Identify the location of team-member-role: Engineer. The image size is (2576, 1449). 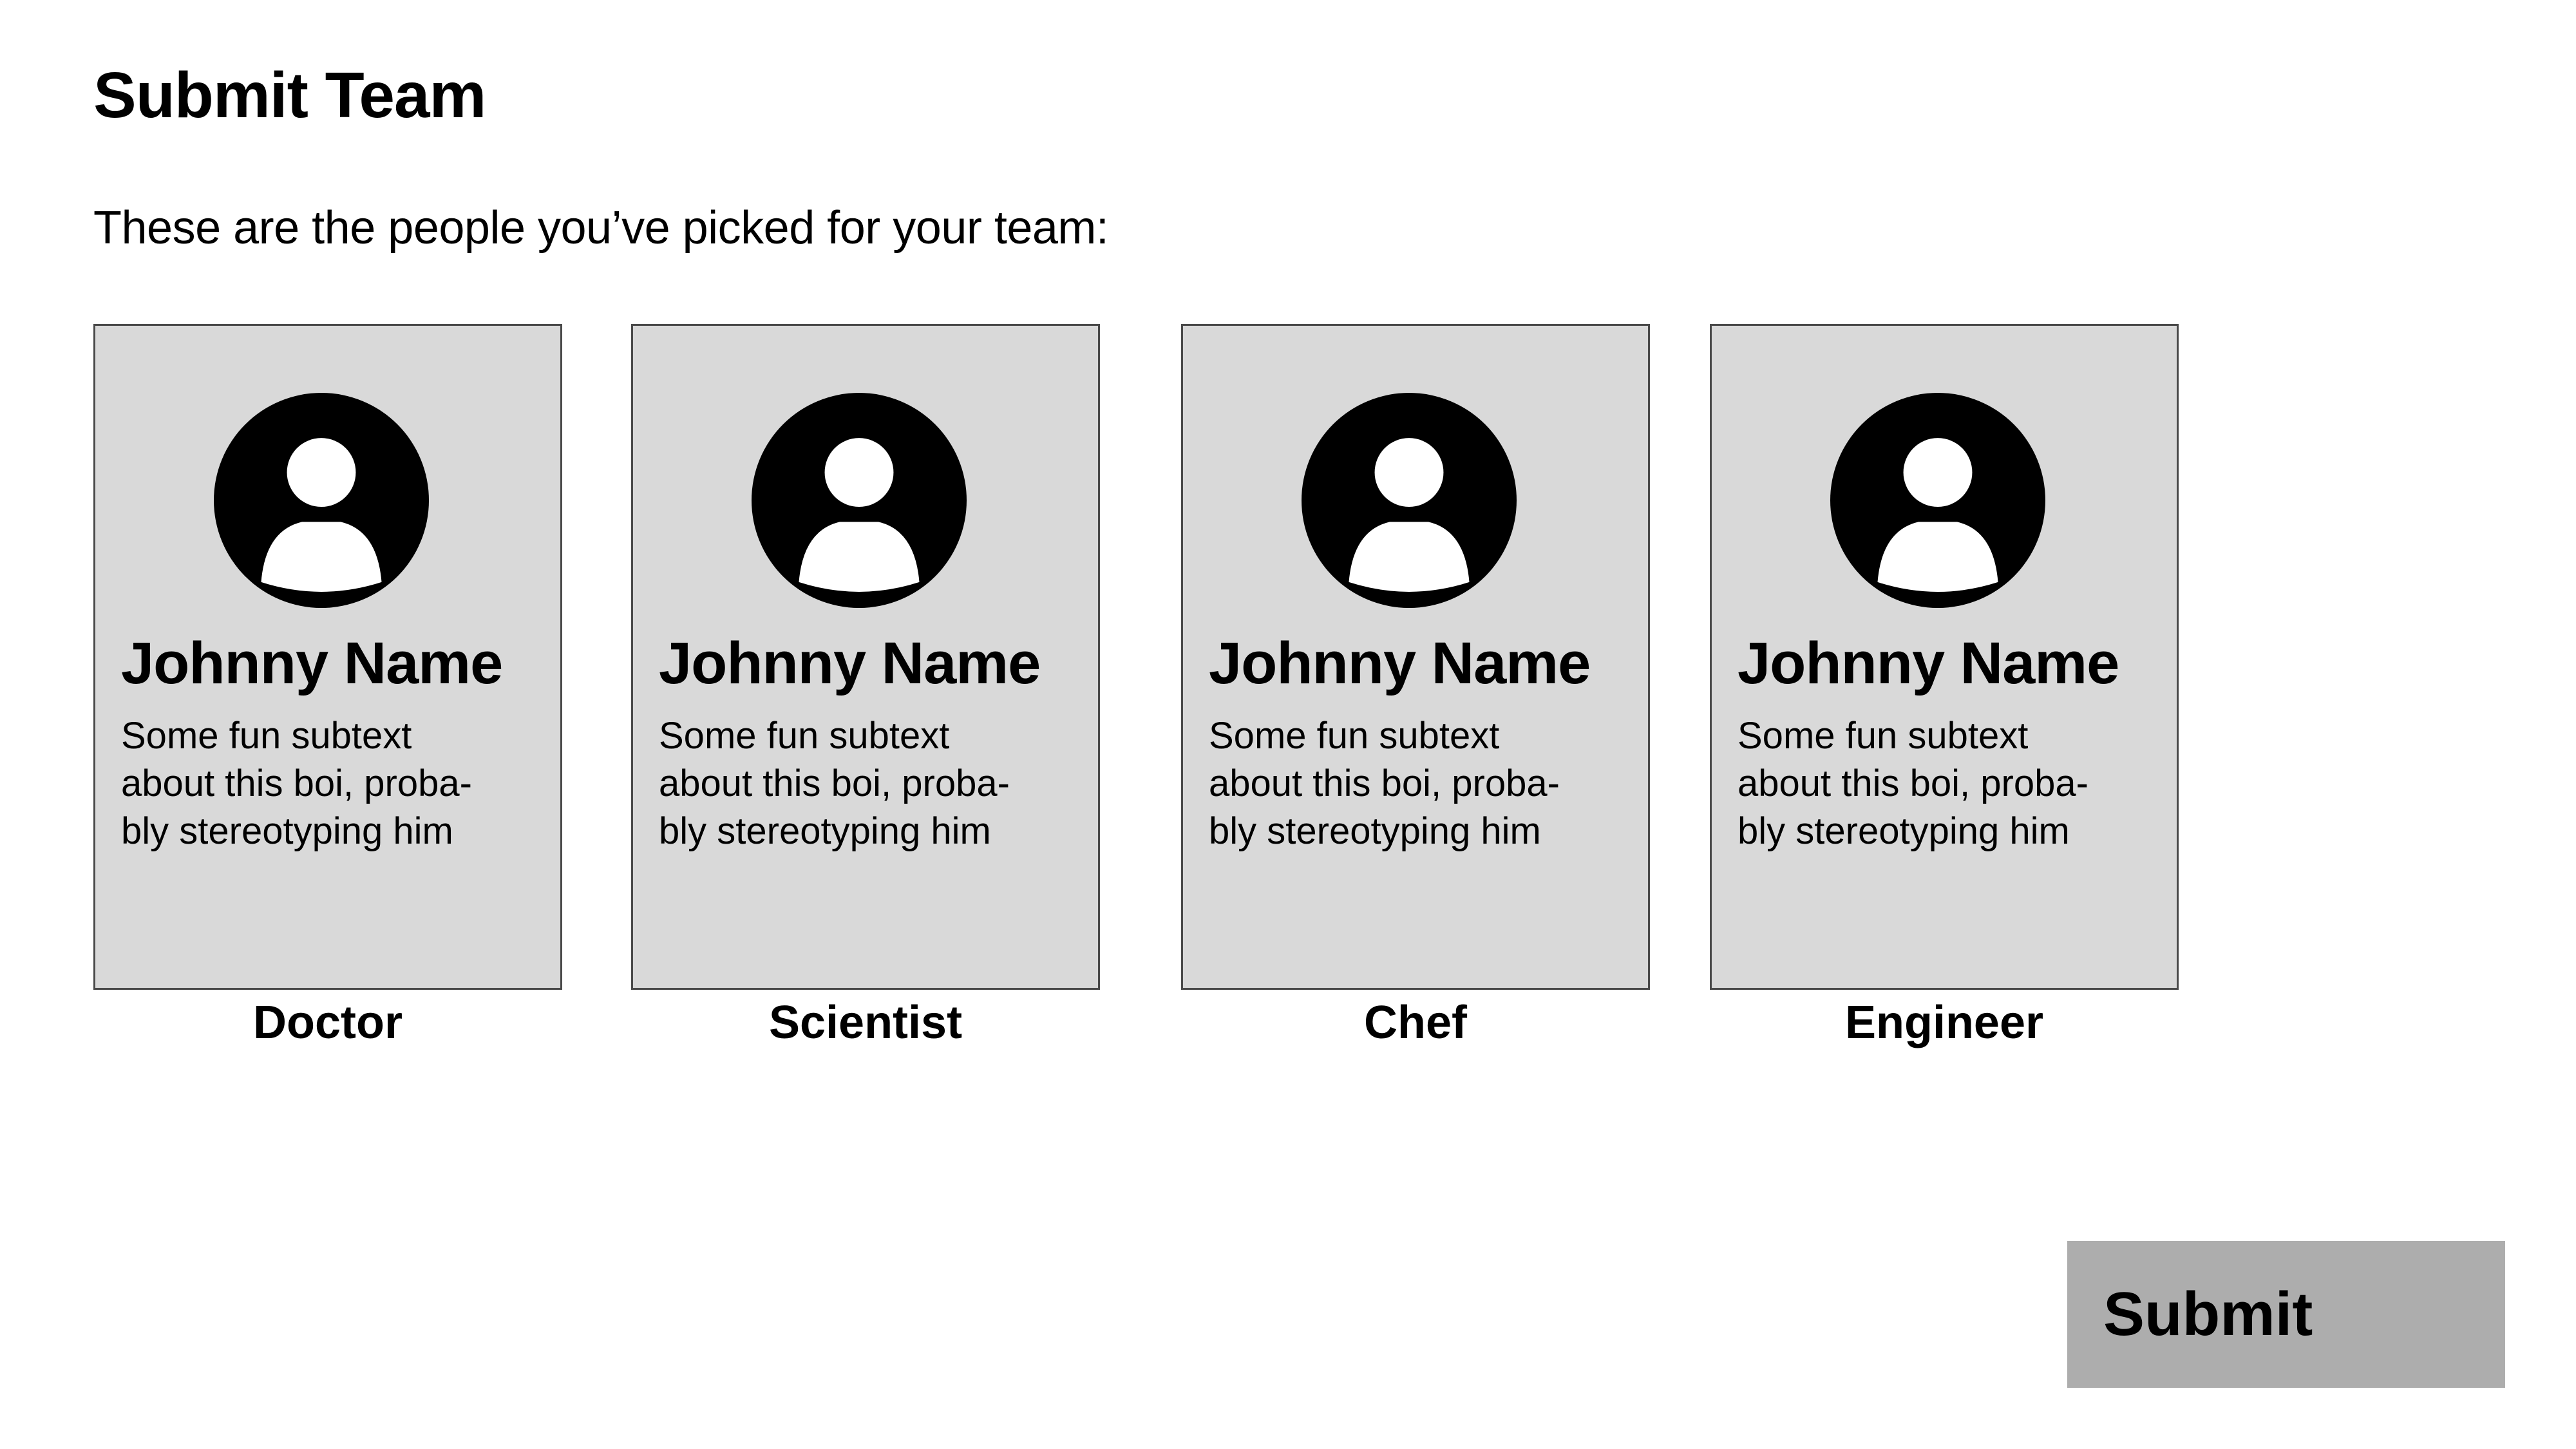
(1944, 1022).